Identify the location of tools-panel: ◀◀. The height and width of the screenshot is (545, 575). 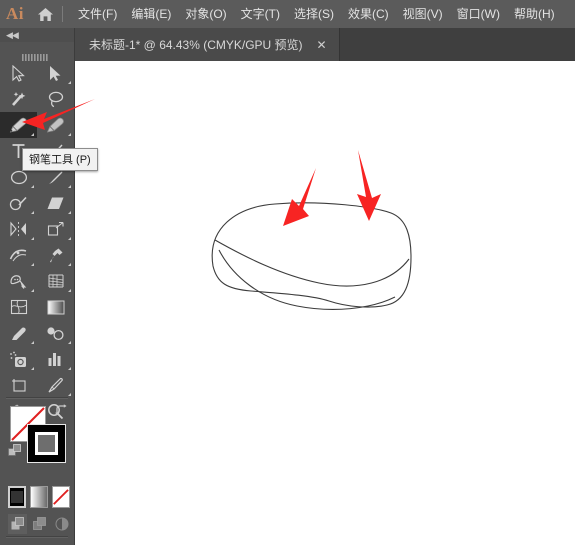
(37, 286).